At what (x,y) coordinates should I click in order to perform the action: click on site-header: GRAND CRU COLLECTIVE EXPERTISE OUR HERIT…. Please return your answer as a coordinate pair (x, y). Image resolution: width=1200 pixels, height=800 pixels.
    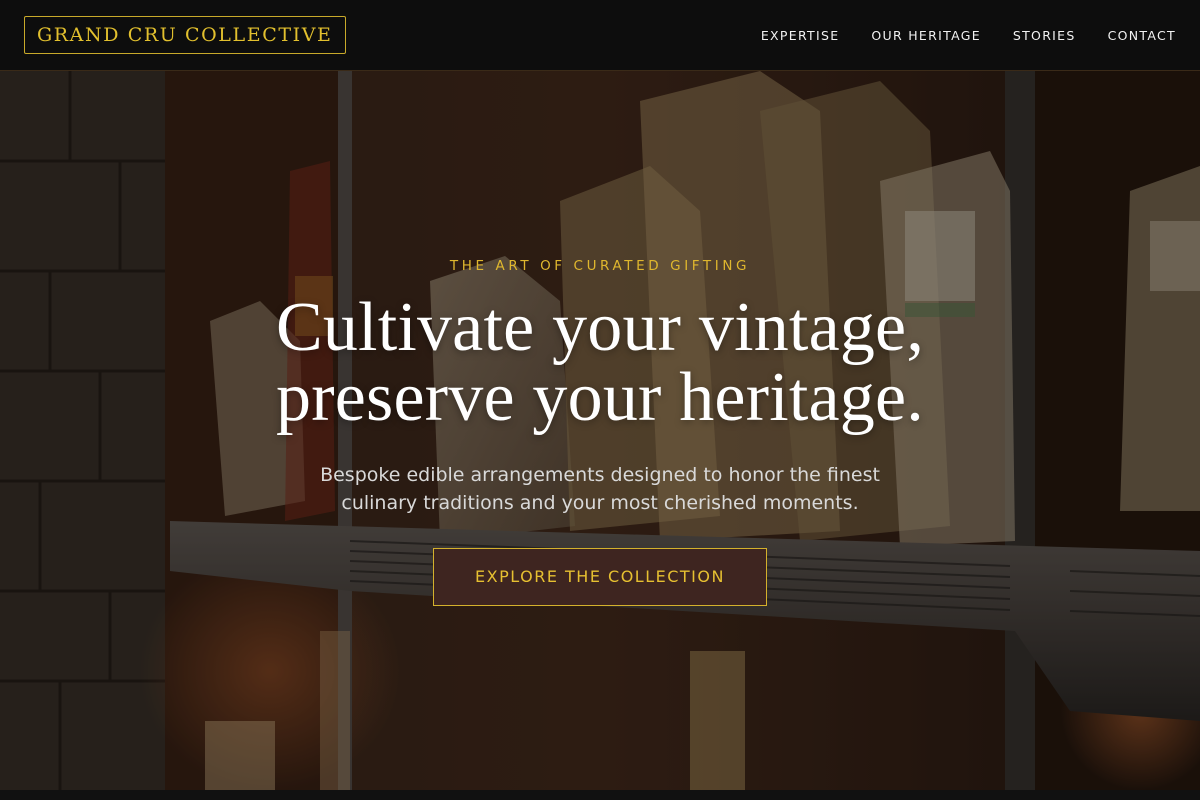
    Looking at the image, I should click on (600, 35).